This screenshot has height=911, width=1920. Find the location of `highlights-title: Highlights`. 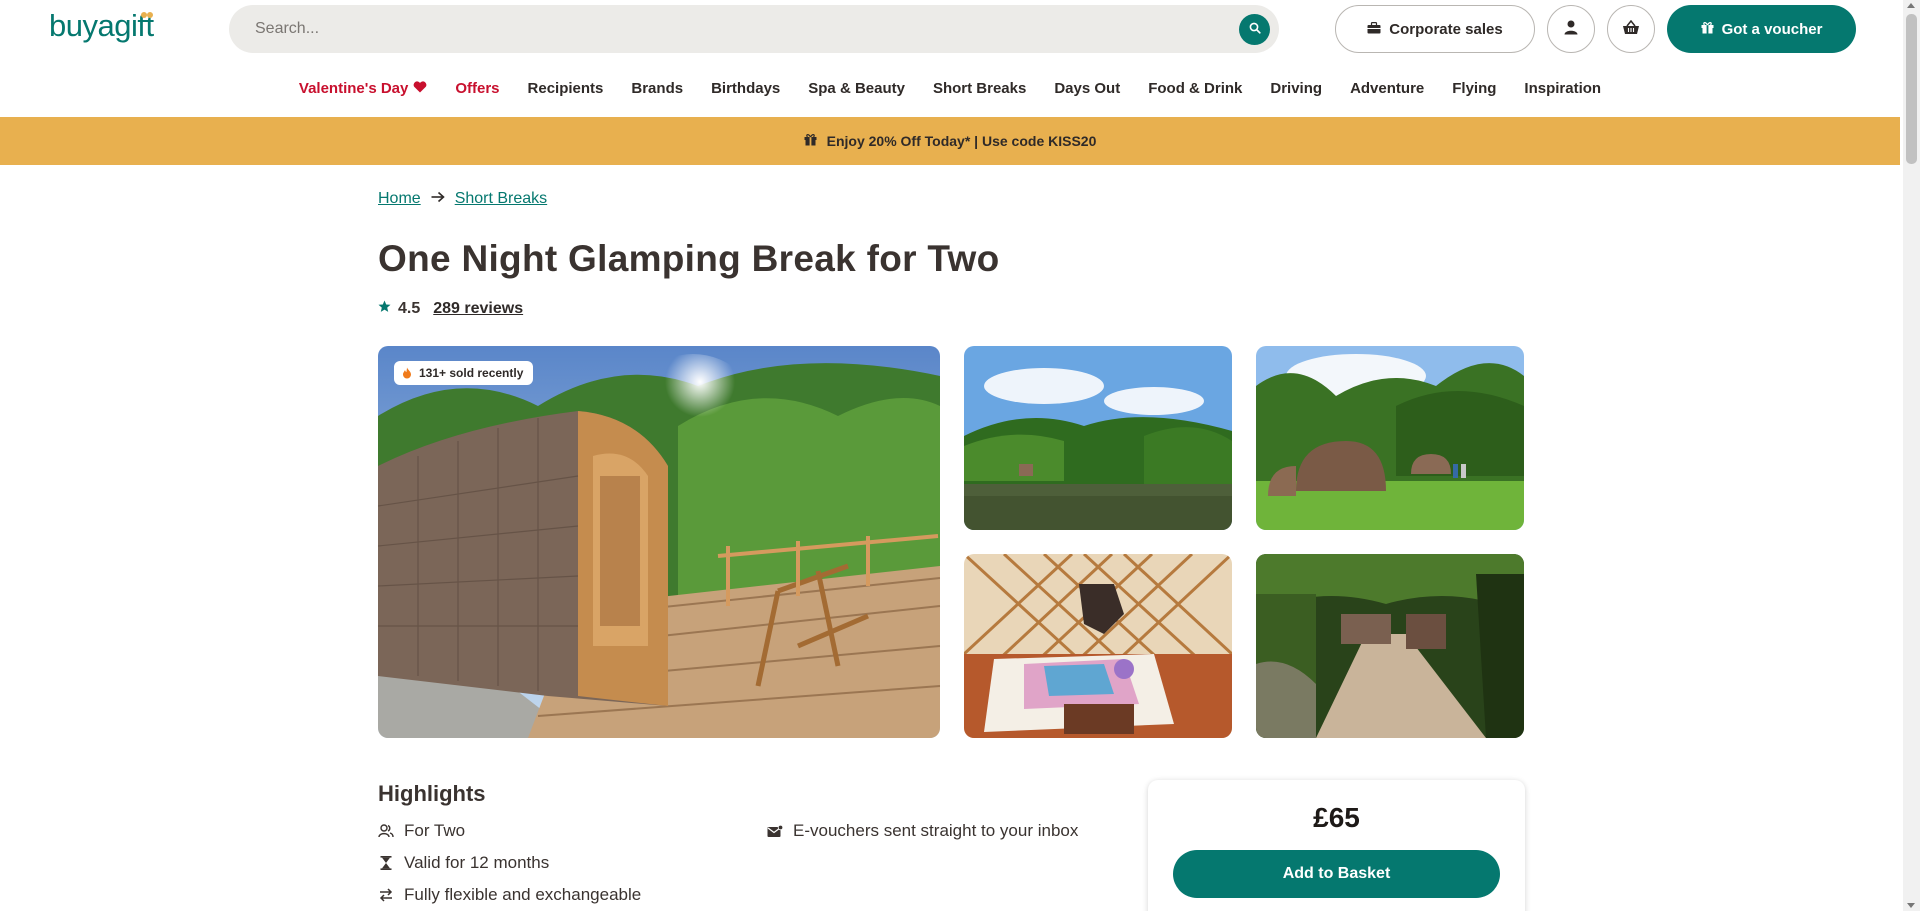

highlights-title: Highlights is located at coordinates (432, 793).